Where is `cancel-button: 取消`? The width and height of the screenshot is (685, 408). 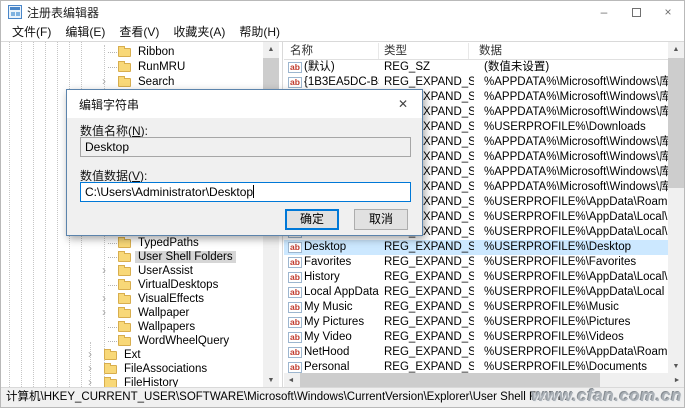 cancel-button: 取消 is located at coordinates (381, 219).